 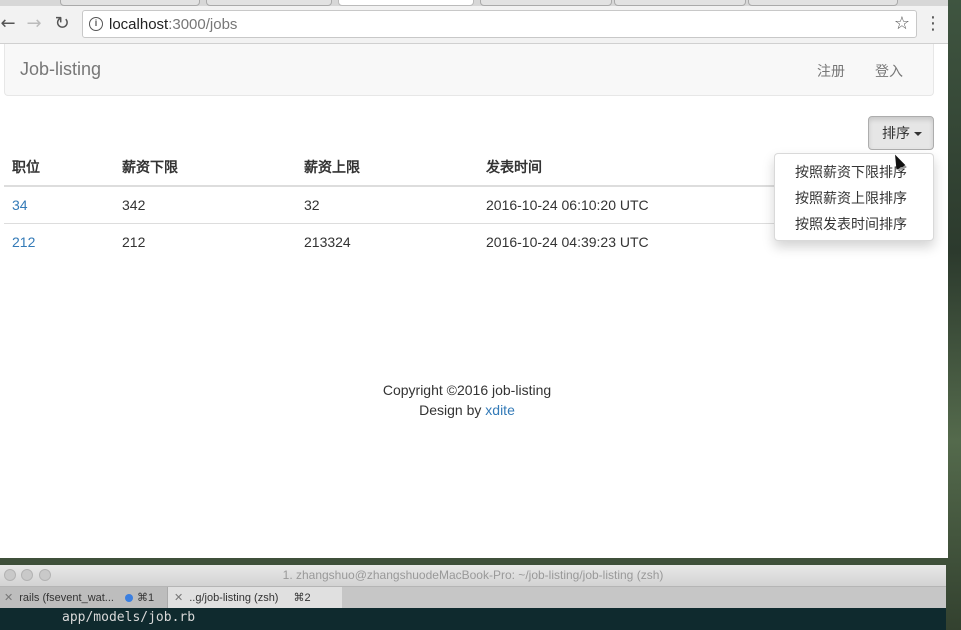 I want to click on sort-dropdown-menu: 按照薪资下限排序 按照薪资上限排序 按照发表时间排序, so click(x=854, y=197).